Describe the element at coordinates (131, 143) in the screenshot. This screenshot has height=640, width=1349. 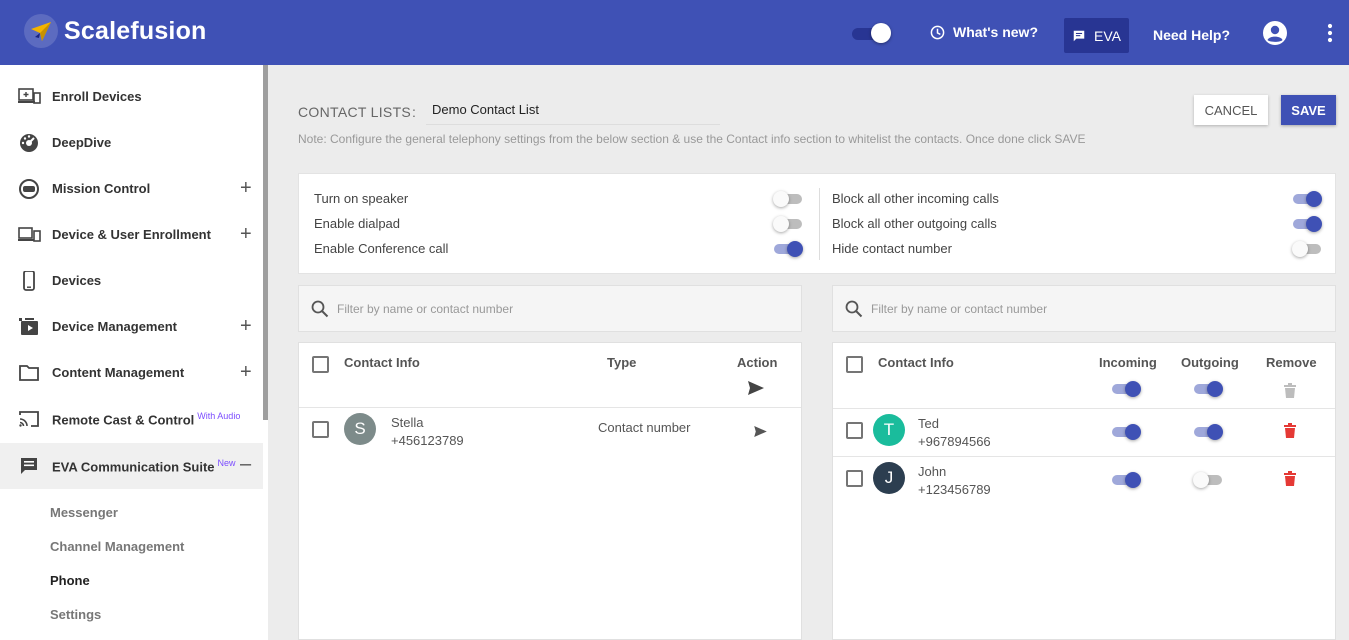
I see `sidebar-item-deepdive: DeepDive` at that location.